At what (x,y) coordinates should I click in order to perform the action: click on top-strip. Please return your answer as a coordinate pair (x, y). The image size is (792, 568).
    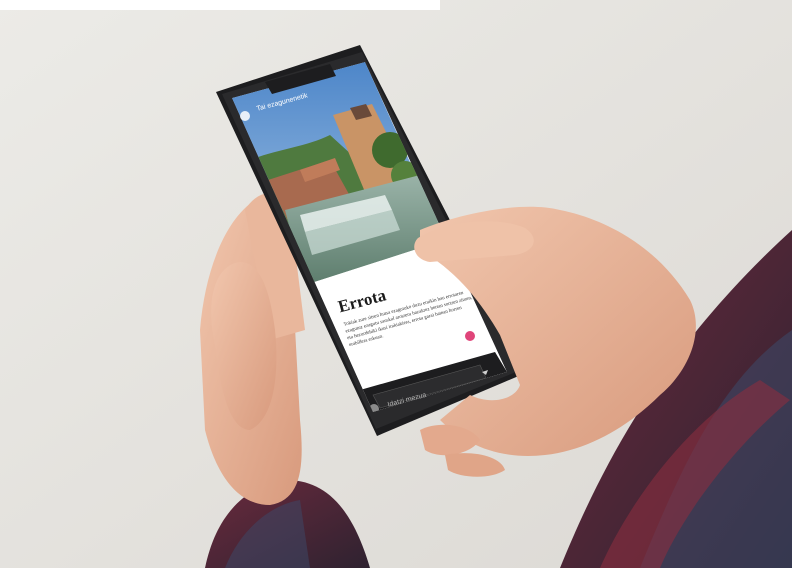
    Looking at the image, I should click on (220, 5).